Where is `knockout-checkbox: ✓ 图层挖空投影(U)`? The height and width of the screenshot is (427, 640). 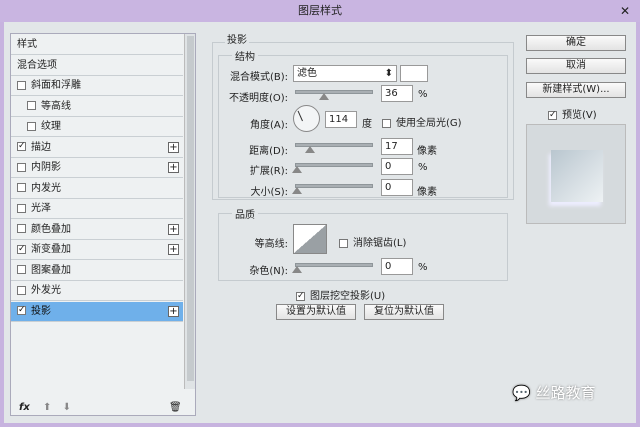
knockout-checkbox: ✓ 图层挖空投影(U) is located at coordinates (340, 294).